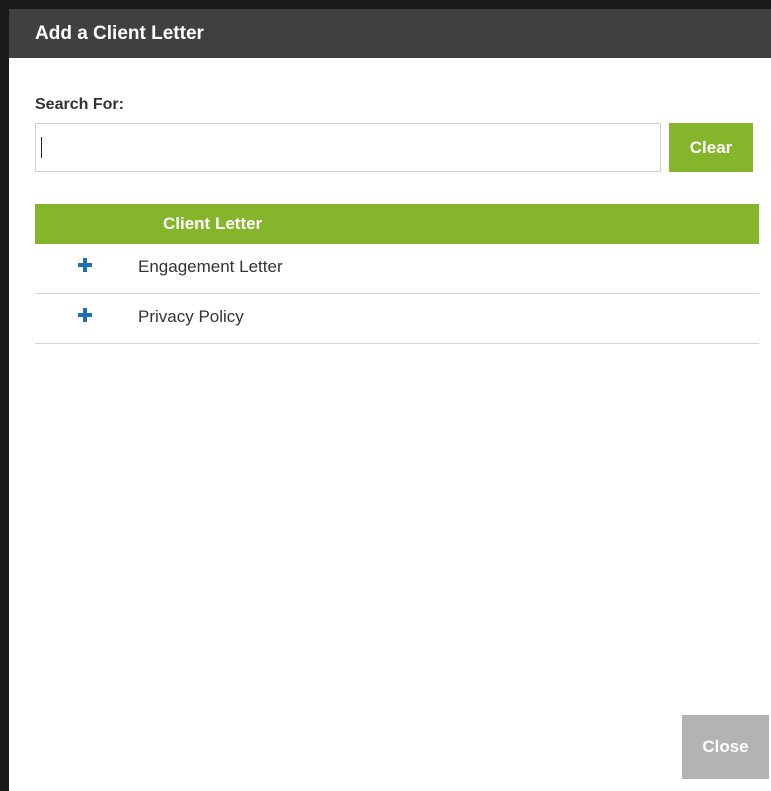 This screenshot has width=771, height=791. I want to click on close-button: Close, so click(725, 747).